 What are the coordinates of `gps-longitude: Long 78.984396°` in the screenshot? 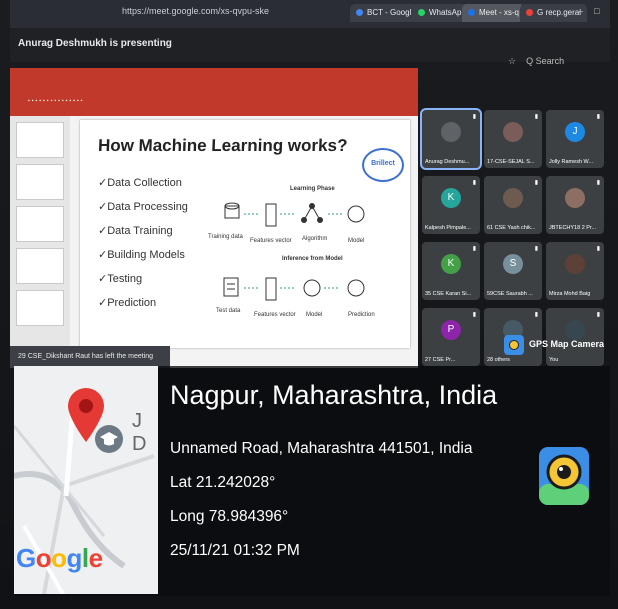 It's located at (229, 516).